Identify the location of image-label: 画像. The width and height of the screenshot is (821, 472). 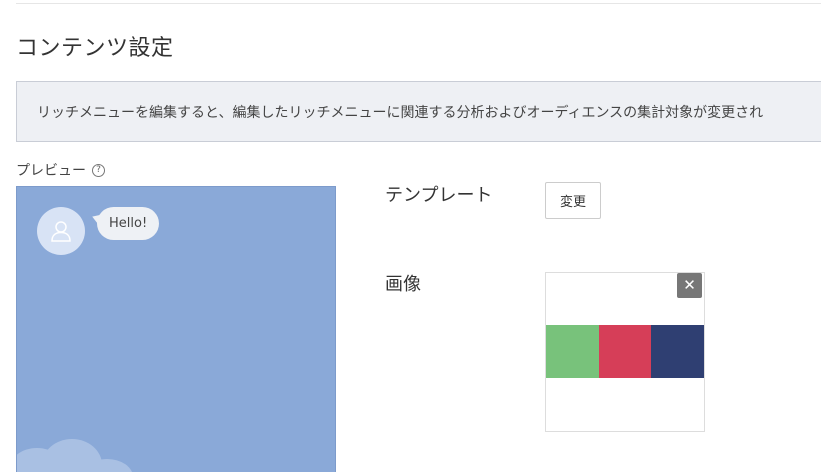
(403, 284).